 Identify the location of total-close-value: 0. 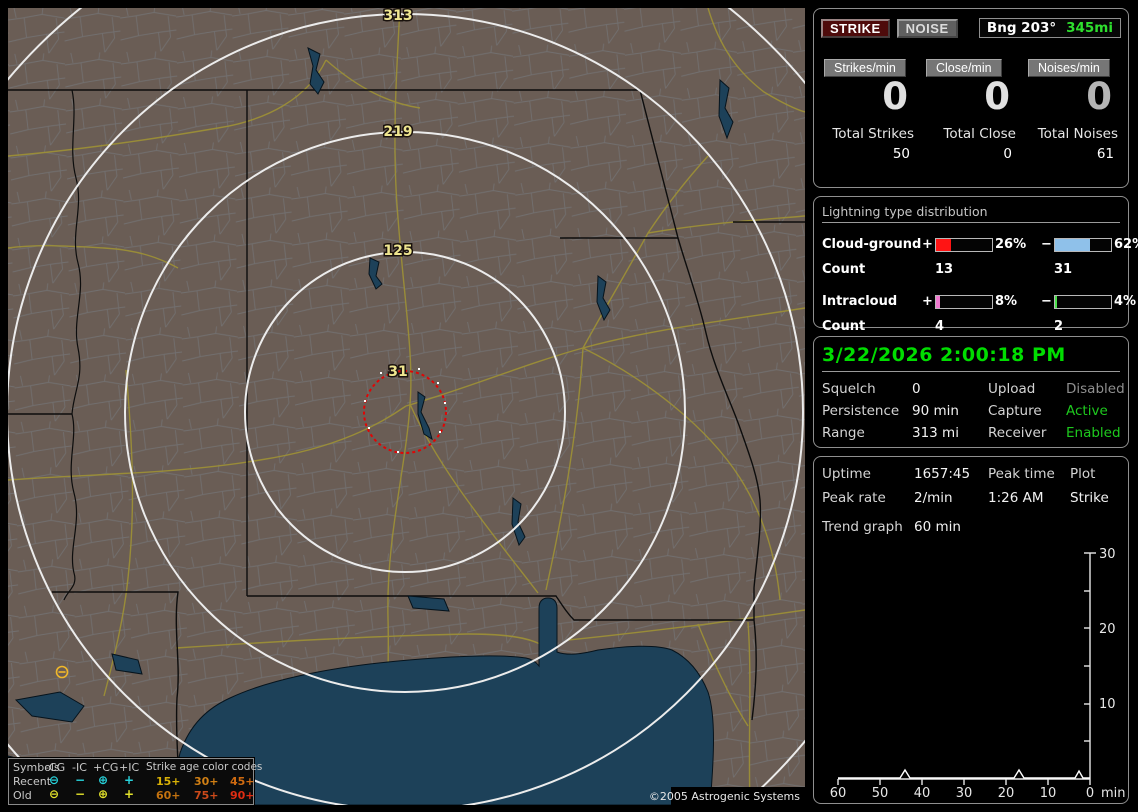
(1007, 153).